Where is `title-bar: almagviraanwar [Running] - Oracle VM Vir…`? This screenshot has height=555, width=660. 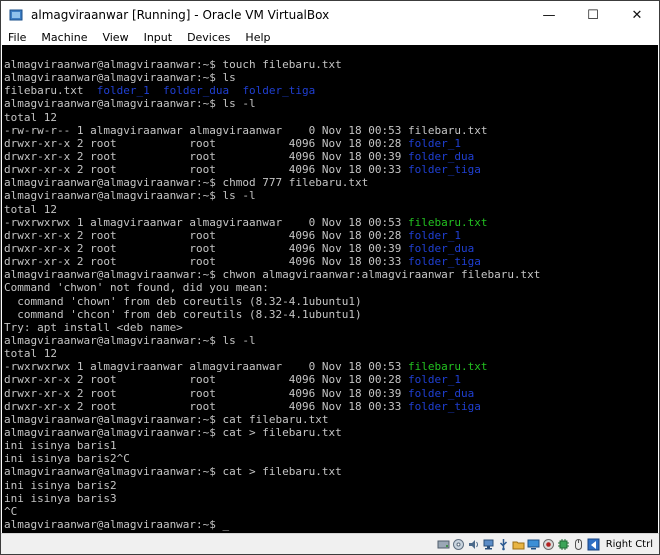 title-bar: almagviraanwar [Running] - Oracle VM Vir… is located at coordinates (330, 15).